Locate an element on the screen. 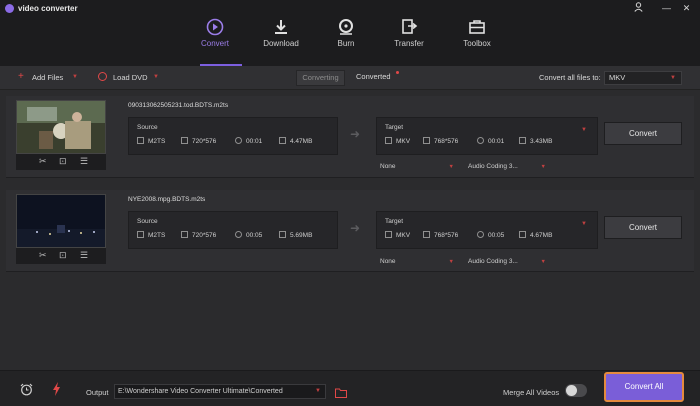 The height and width of the screenshot is (406, 700). source-duration: 00:05 is located at coordinates (248, 235).